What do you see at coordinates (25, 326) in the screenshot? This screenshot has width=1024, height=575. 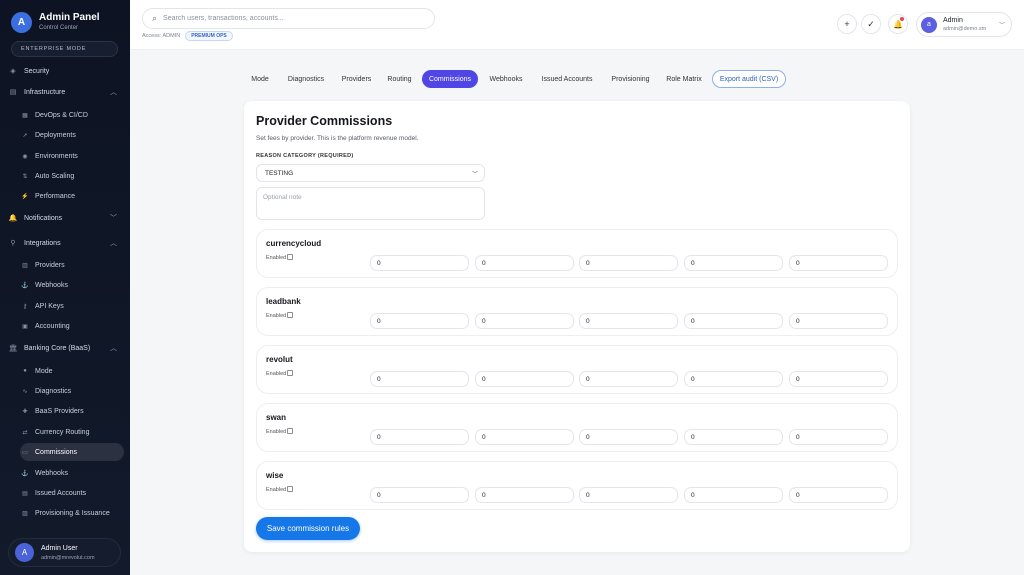 I see `ledger-icon: ▣` at bounding box center [25, 326].